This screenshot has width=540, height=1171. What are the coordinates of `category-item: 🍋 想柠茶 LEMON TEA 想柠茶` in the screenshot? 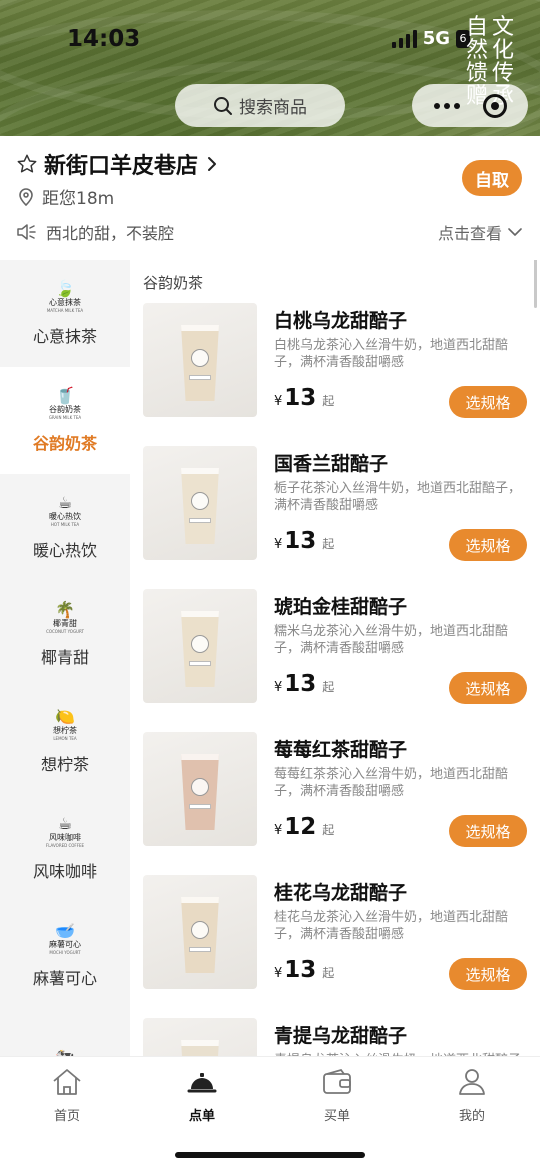 It's located at (65, 741).